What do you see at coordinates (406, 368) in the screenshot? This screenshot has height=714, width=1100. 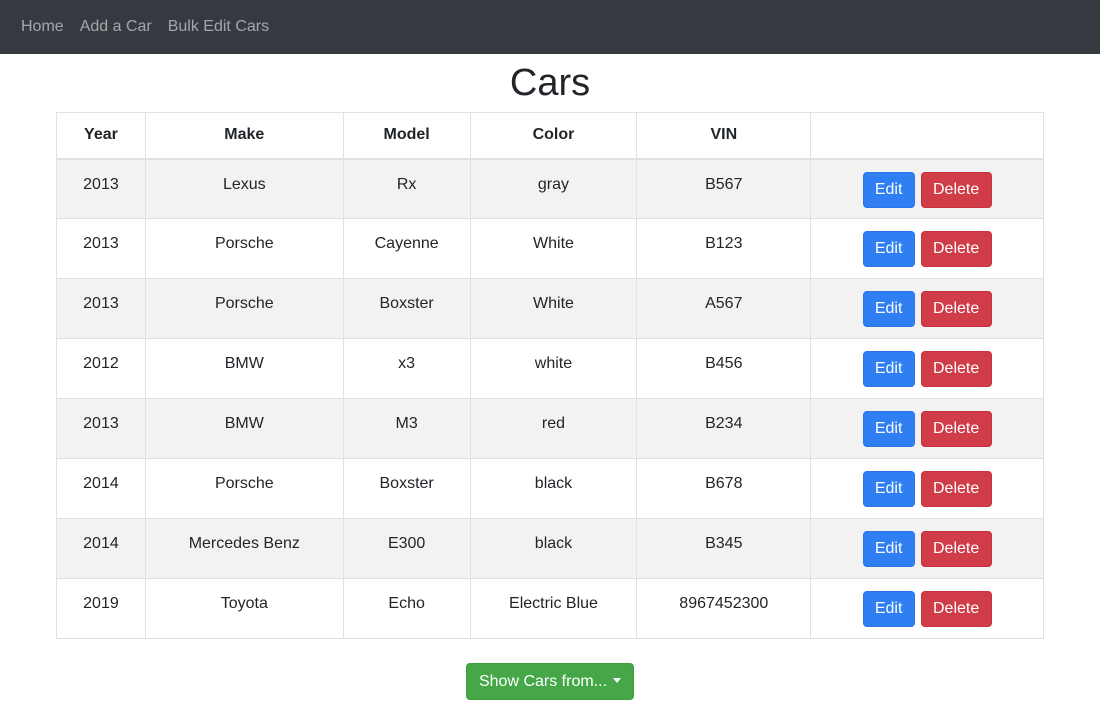 I see `cell-model: x3` at bounding box center [406, 368].